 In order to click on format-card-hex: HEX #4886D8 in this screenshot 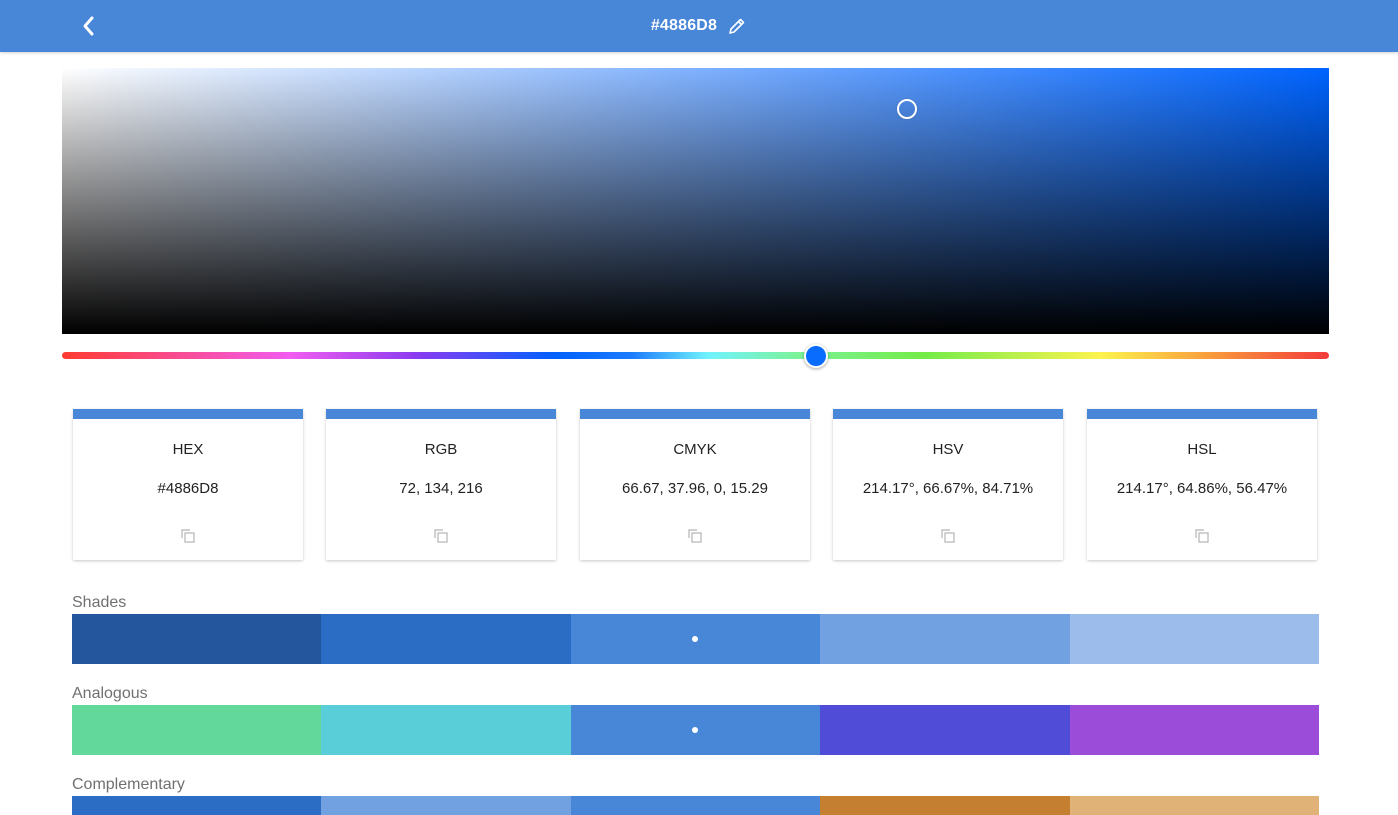, I will do `click(188, 484)`.